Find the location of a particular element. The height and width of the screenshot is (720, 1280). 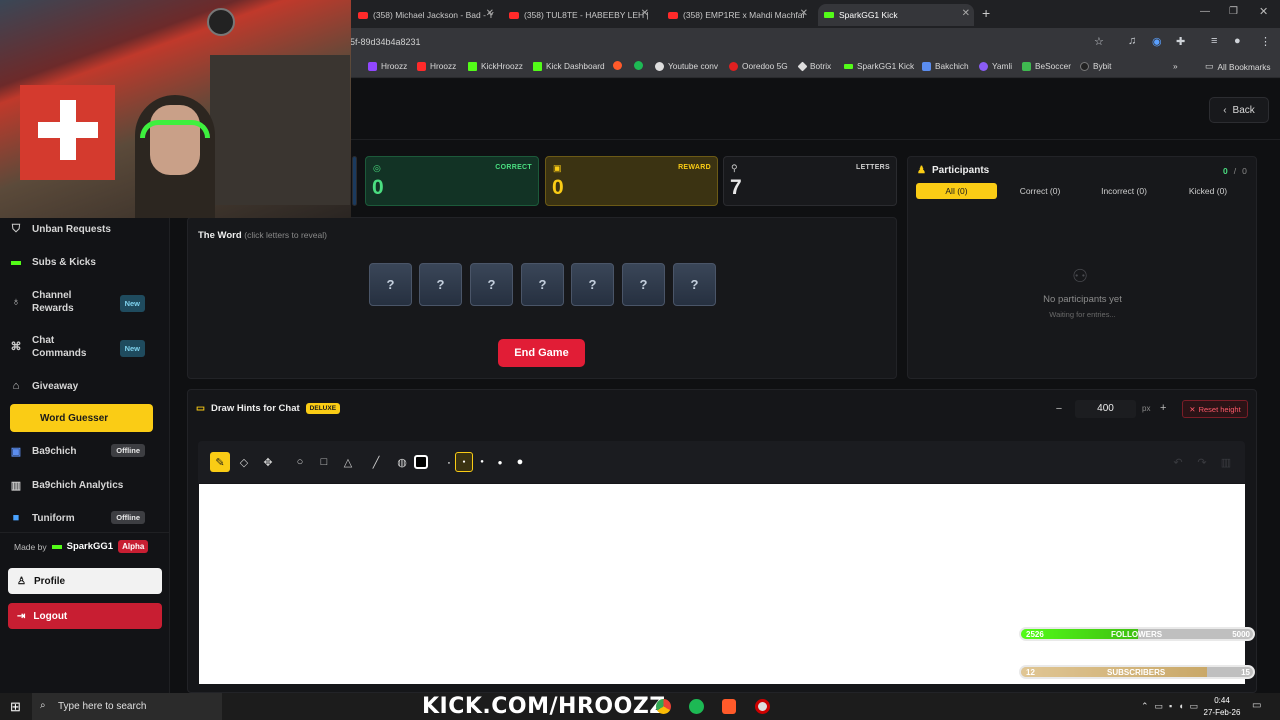

tab-correct: Correct (0) is located at coordinates (1040, 191).